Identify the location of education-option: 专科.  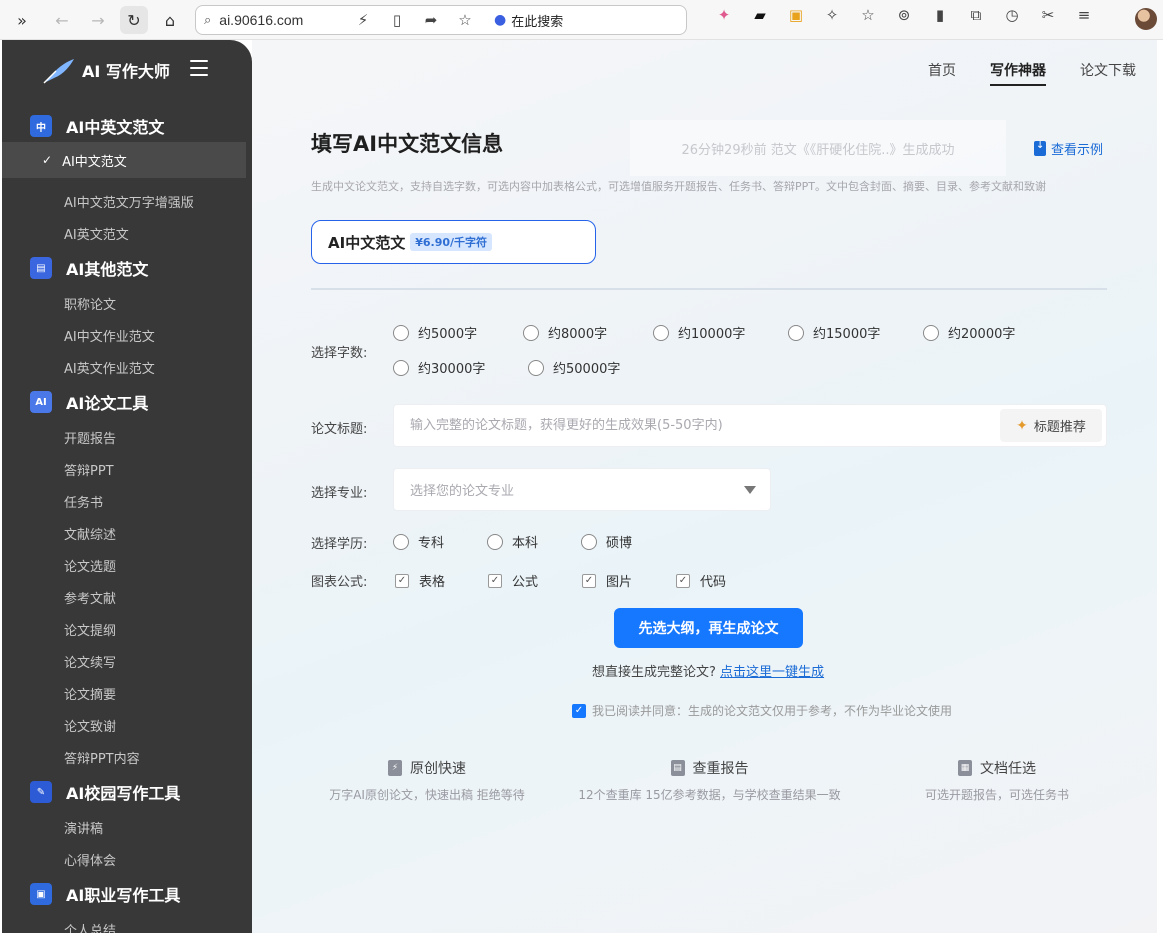
(418, 541).